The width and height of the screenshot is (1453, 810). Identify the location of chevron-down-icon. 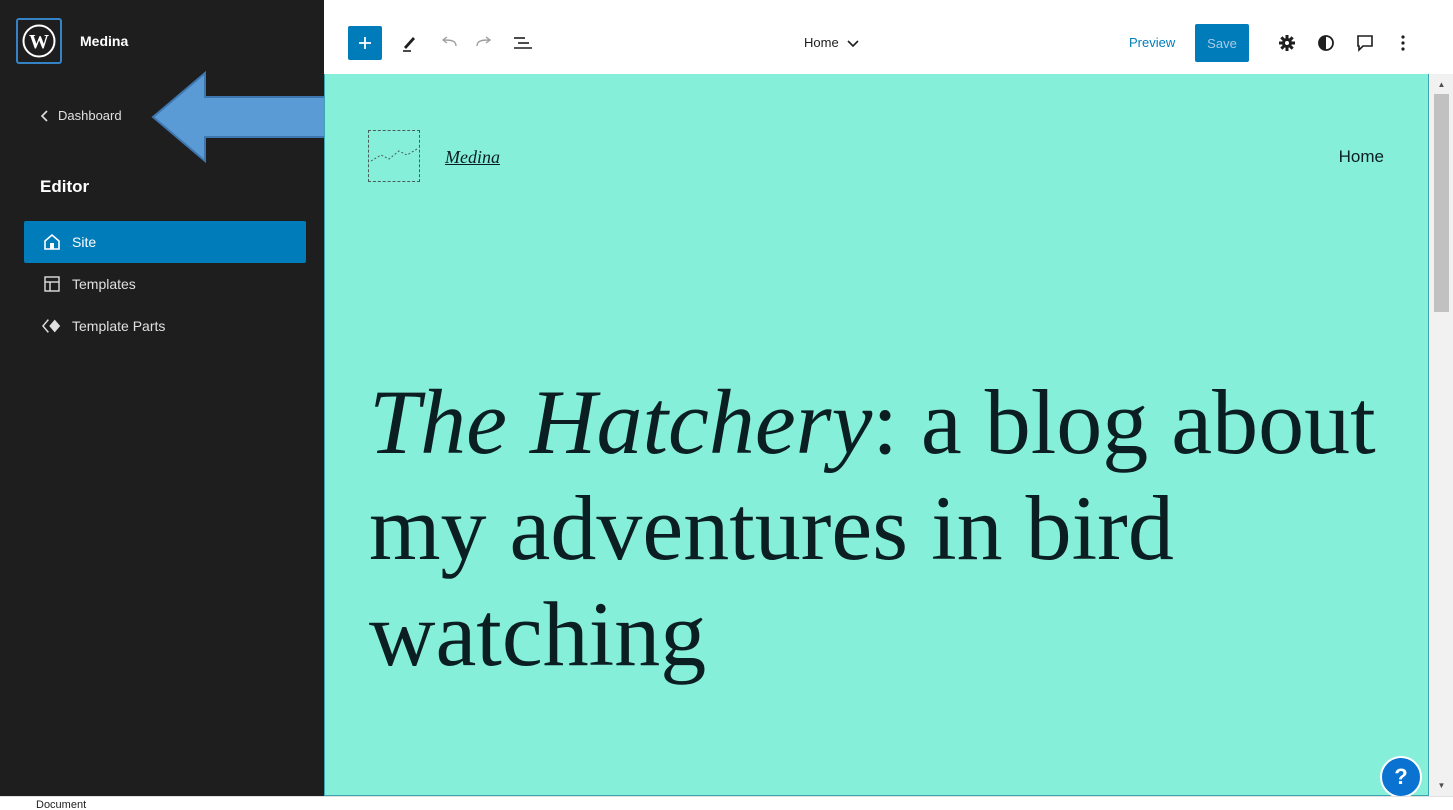
(853, 43).